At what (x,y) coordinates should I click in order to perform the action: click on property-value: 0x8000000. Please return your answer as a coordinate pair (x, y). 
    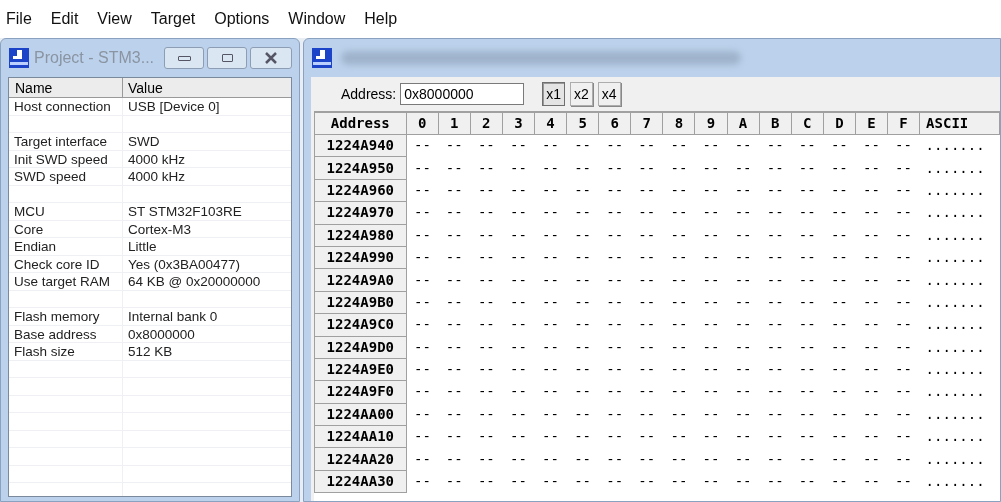
    Looking at the image, I should click on (161, 334).